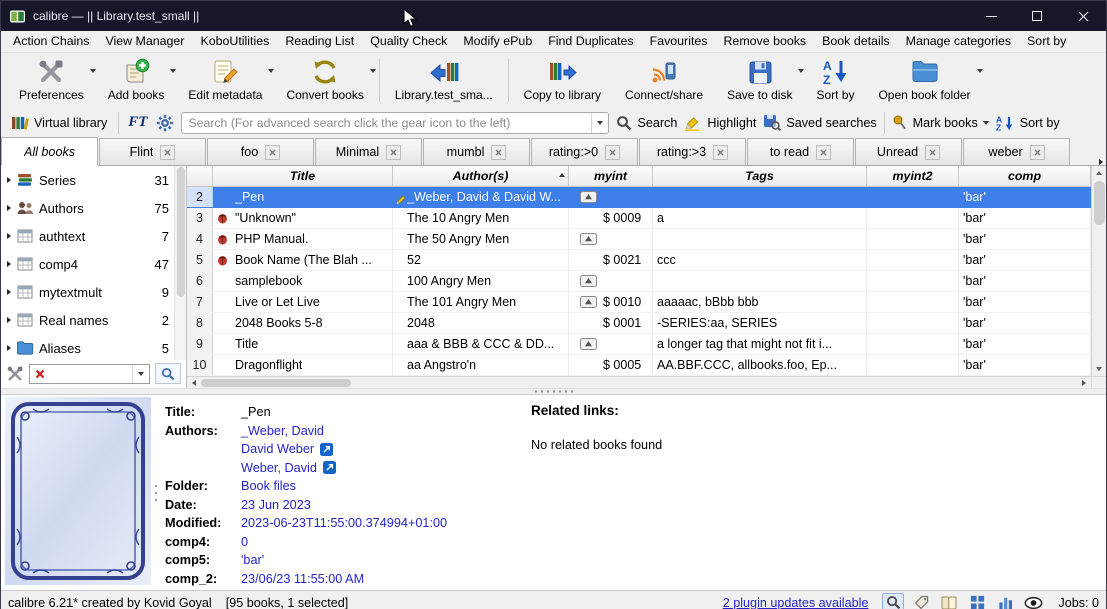  Describe the element at coordinates (87, 236) in the screenshot. I see `sidebar-item-authtext: authtext 7` at that location.